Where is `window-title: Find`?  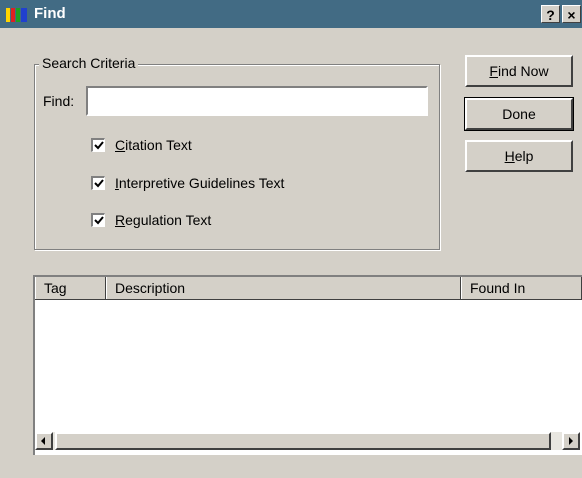
window-title: Find is located at coordinates (50, 13).